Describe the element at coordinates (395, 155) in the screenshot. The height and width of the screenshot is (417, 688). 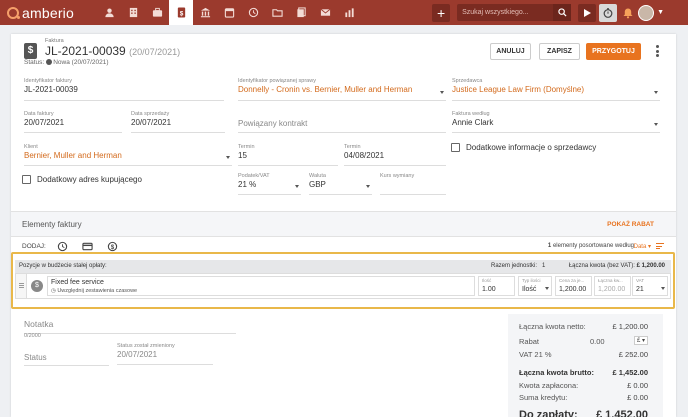
I see `due-date-field: Termin 04/08/2021` at that location.